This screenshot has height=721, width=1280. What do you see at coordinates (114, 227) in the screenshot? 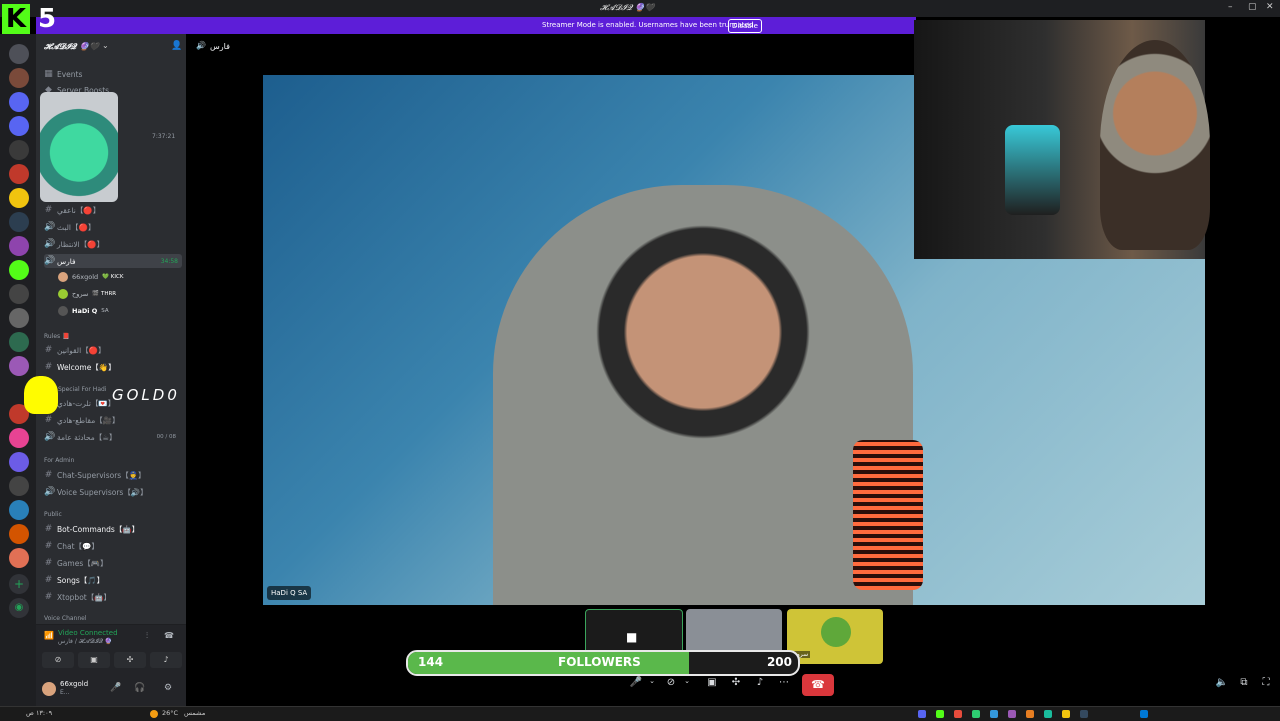
I see `channel-item: 🔊 البث【🔴】` at bounding box center [114, 227].